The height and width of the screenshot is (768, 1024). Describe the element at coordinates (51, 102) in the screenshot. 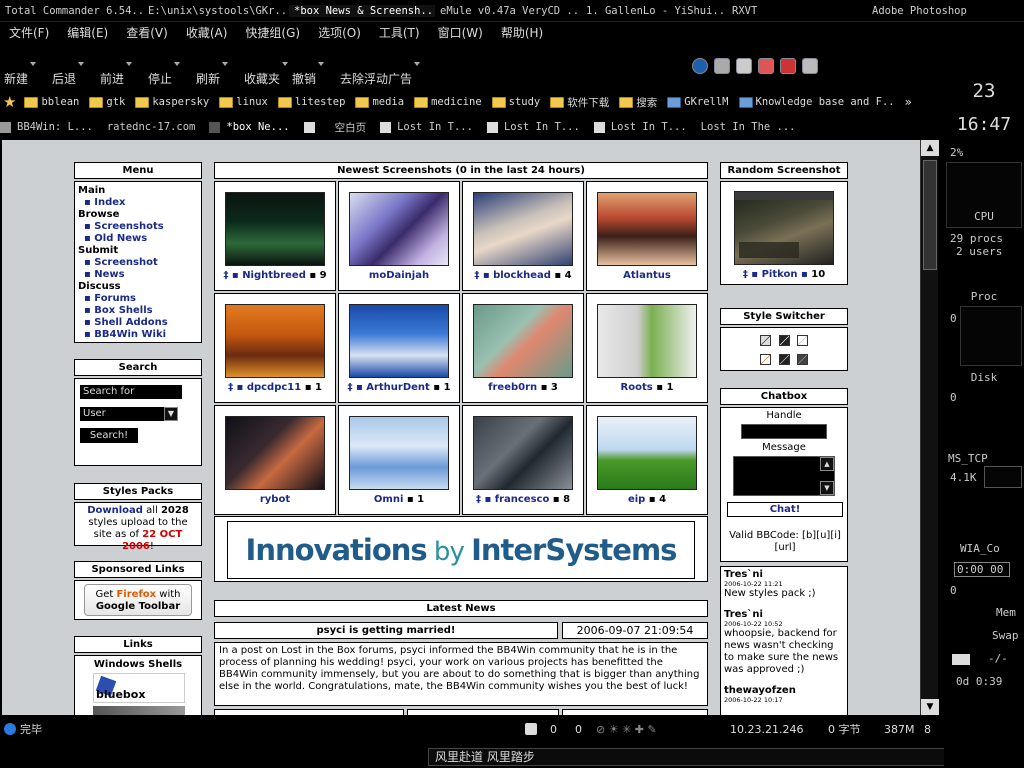

I see `fav-bblean: bblean` at that location.